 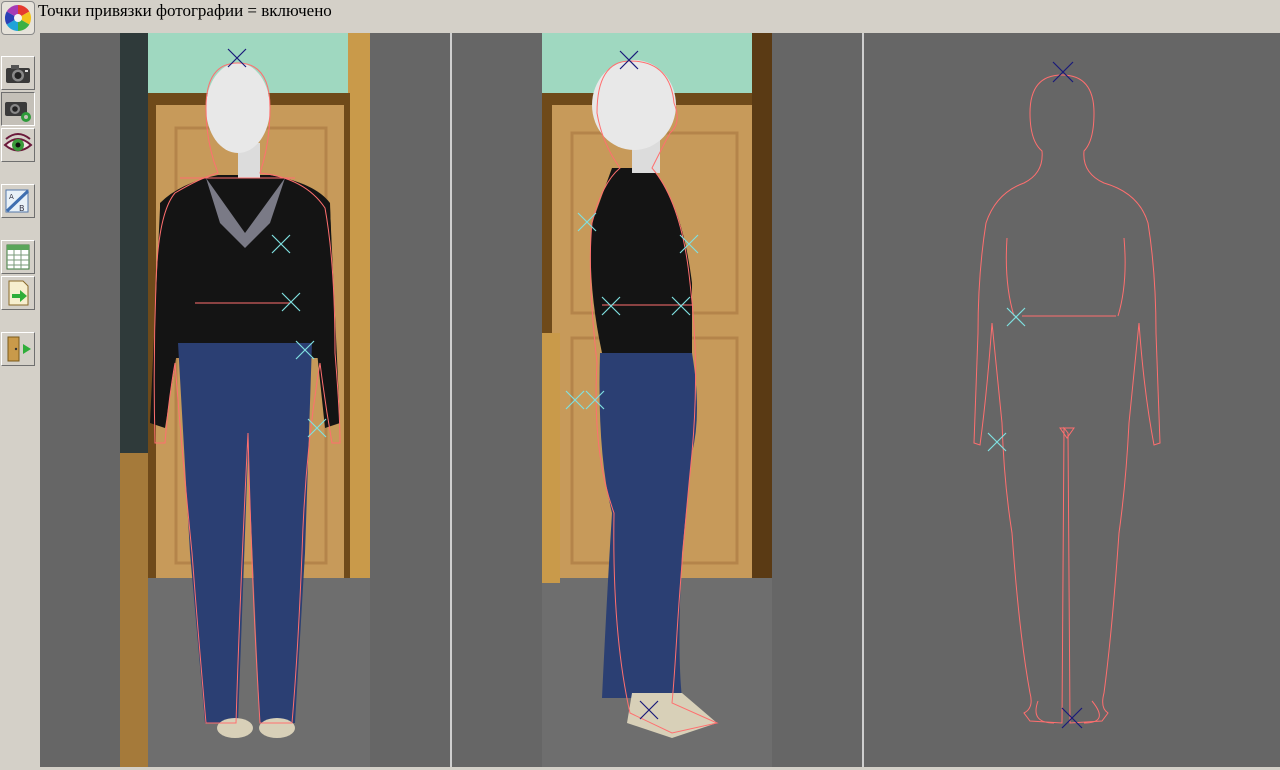 What do you see at coordinates (18, 349) in the screenshot?
I see `exit-button` at bounding box center [18, 349].